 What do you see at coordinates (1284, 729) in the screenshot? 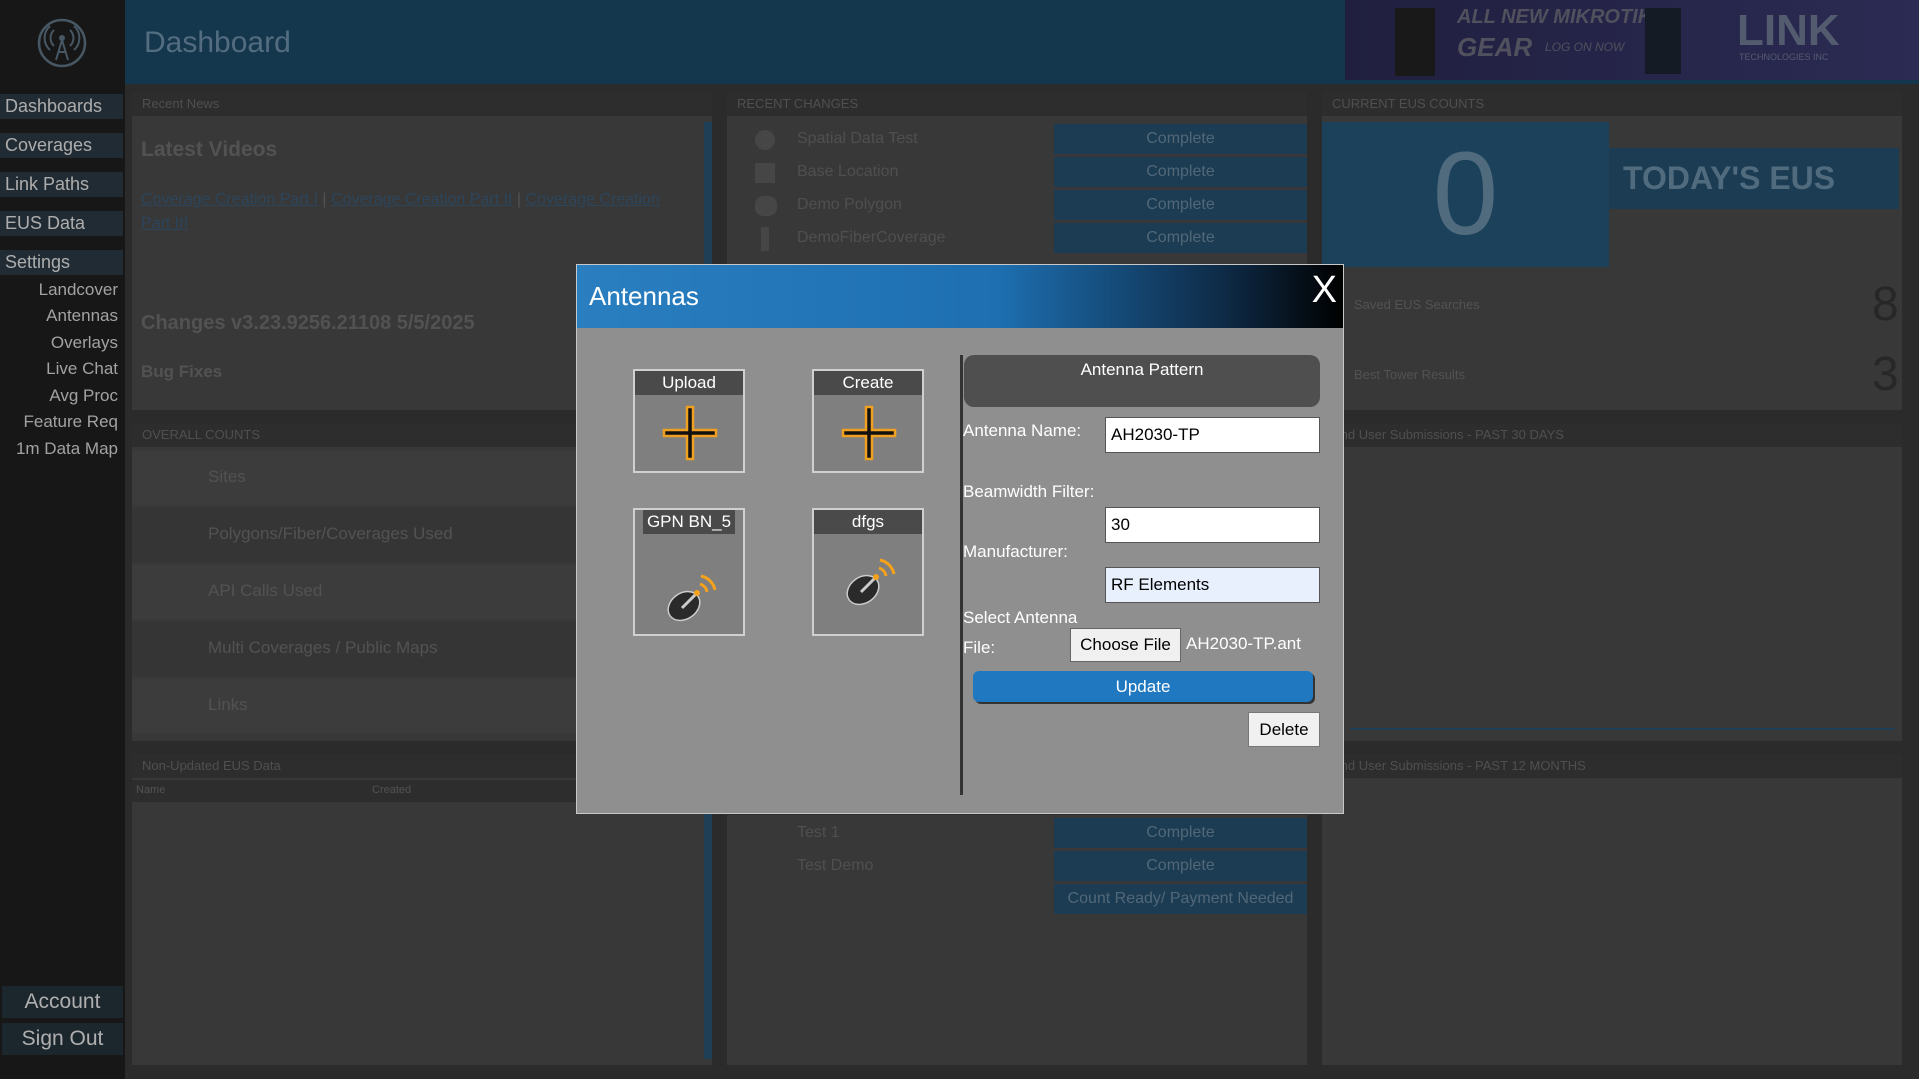
I see `delete-button: Delete` at bounding box center [1284, 729].